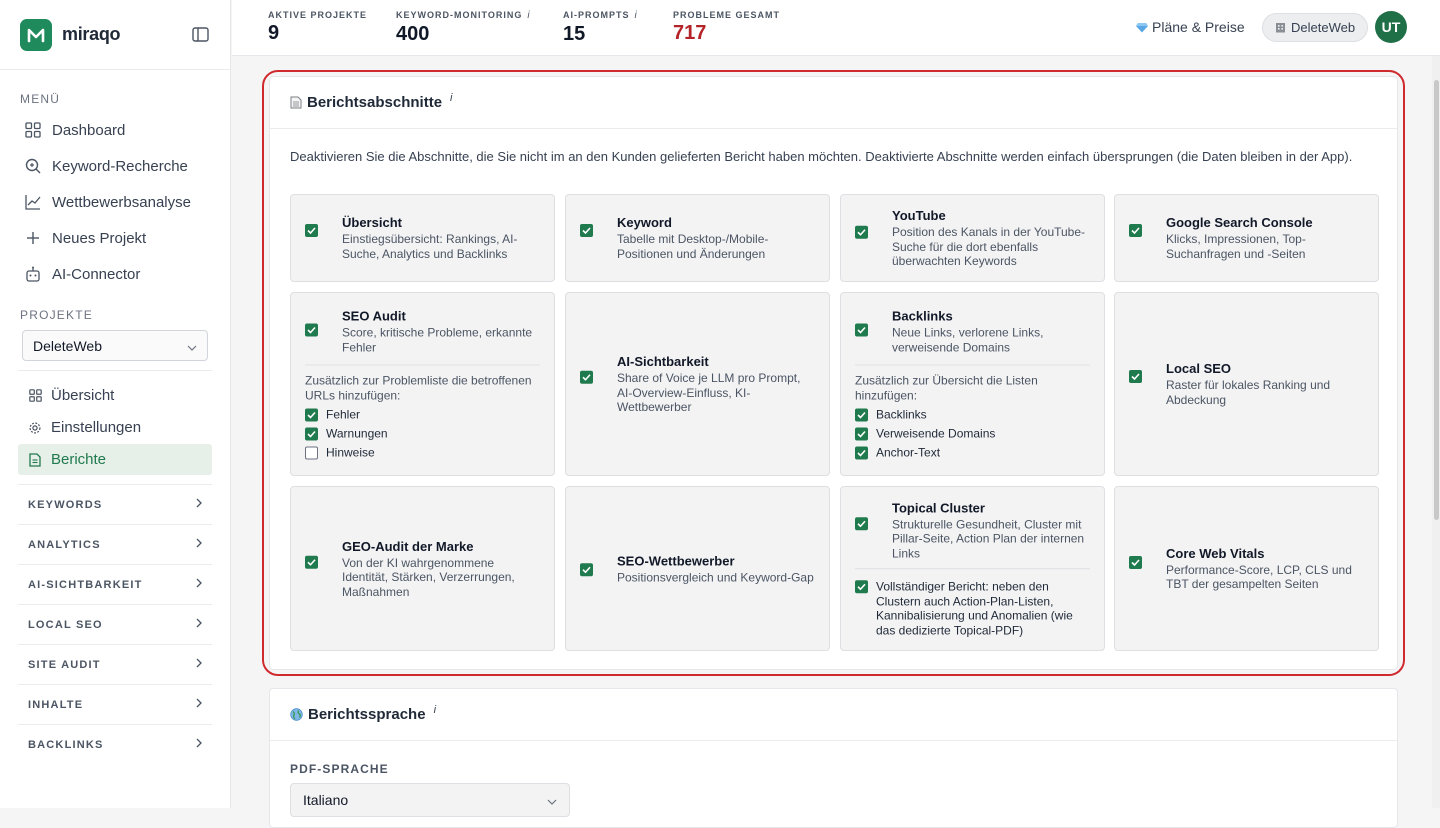  I want to click on stat-label: AKTIVE PROJEKTE, so click(317, 15).